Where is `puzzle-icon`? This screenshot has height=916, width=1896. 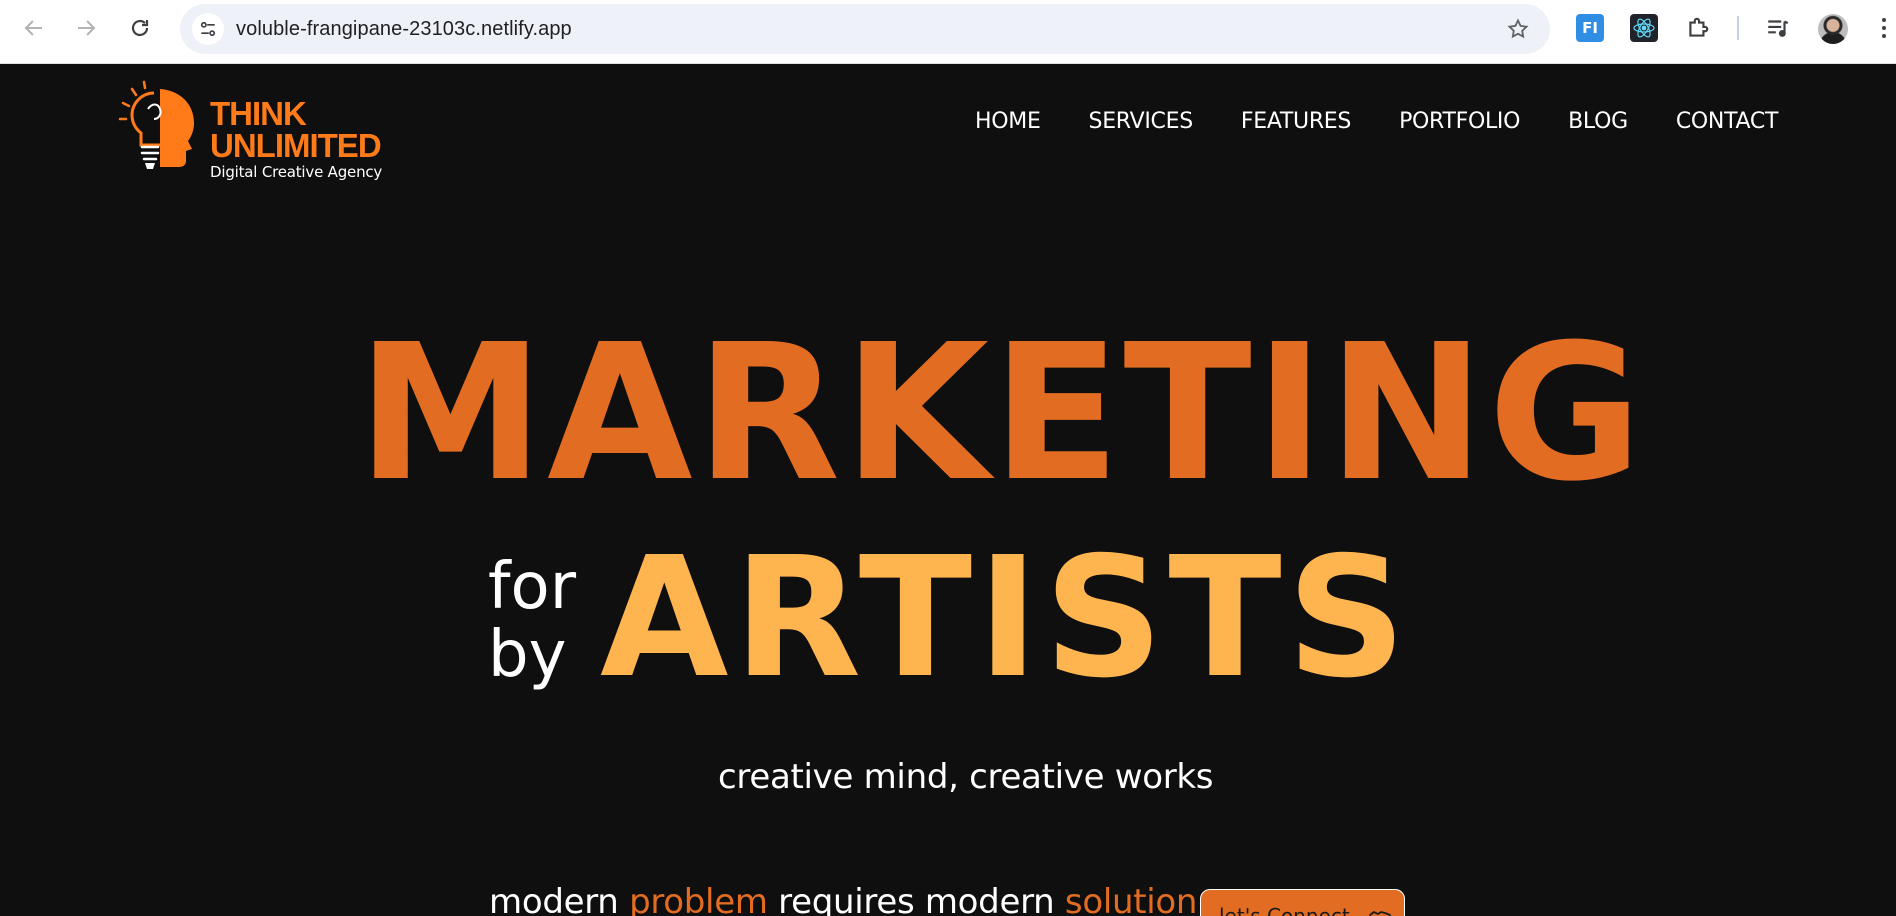 puzzle-icon is located at coordinates (1699, 27).